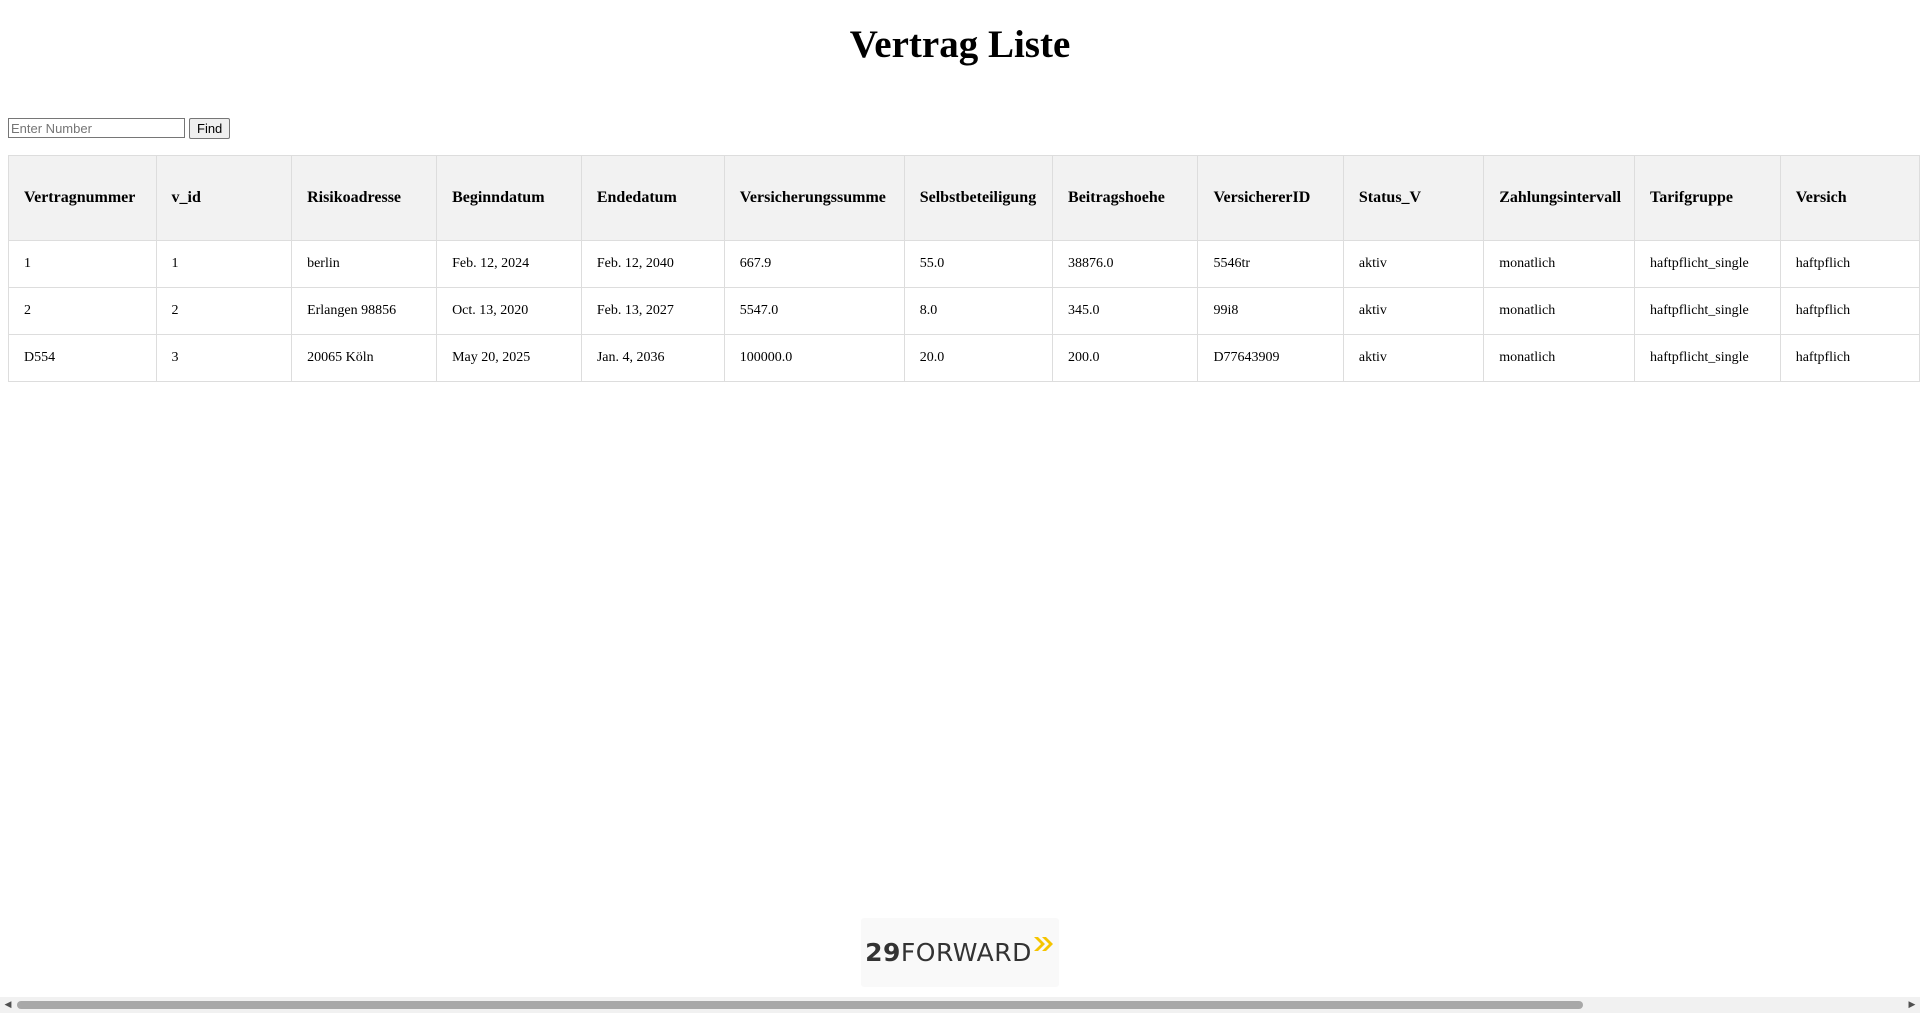  Describe the element at coordinates (8, 1005) in the screenshot. I see `arrow-left-icon: ◀` at that location.